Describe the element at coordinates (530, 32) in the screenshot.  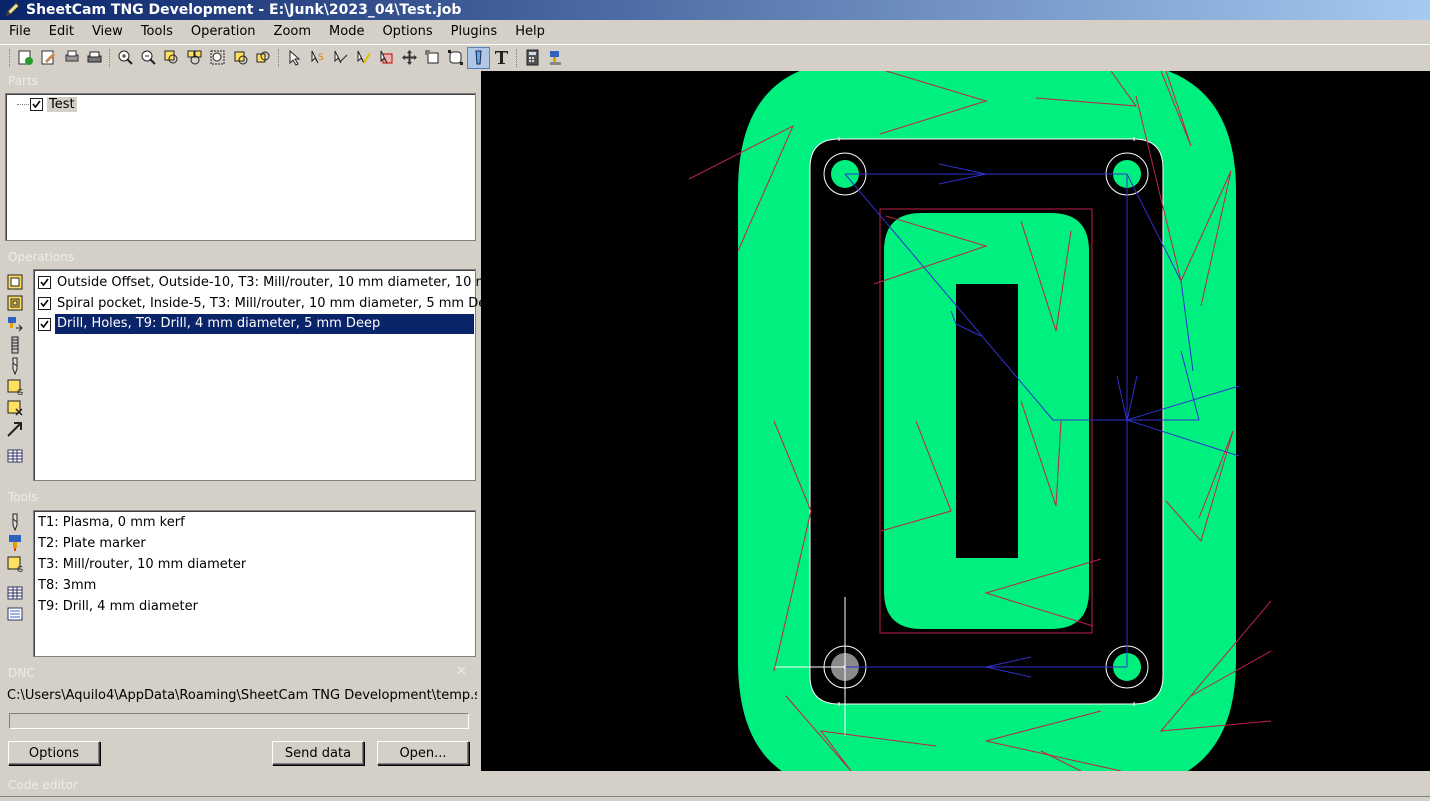
I see `menu-help: Help` at that location.